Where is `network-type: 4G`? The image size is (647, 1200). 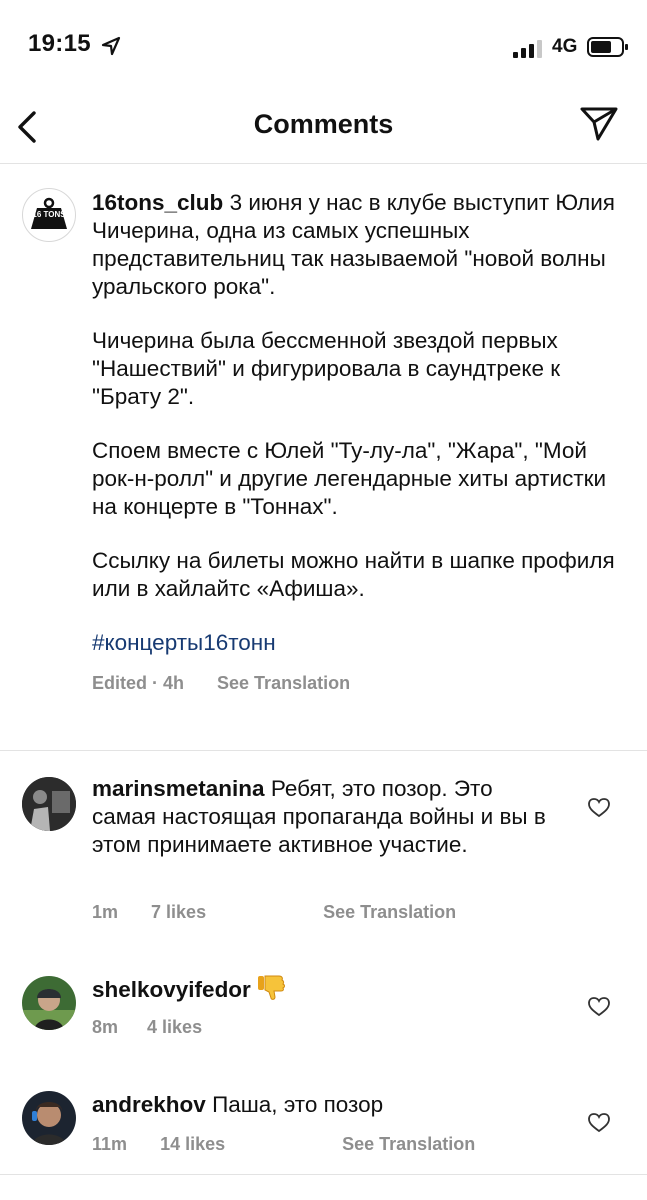
network-type: 4G is located at coordinates (565, 46).